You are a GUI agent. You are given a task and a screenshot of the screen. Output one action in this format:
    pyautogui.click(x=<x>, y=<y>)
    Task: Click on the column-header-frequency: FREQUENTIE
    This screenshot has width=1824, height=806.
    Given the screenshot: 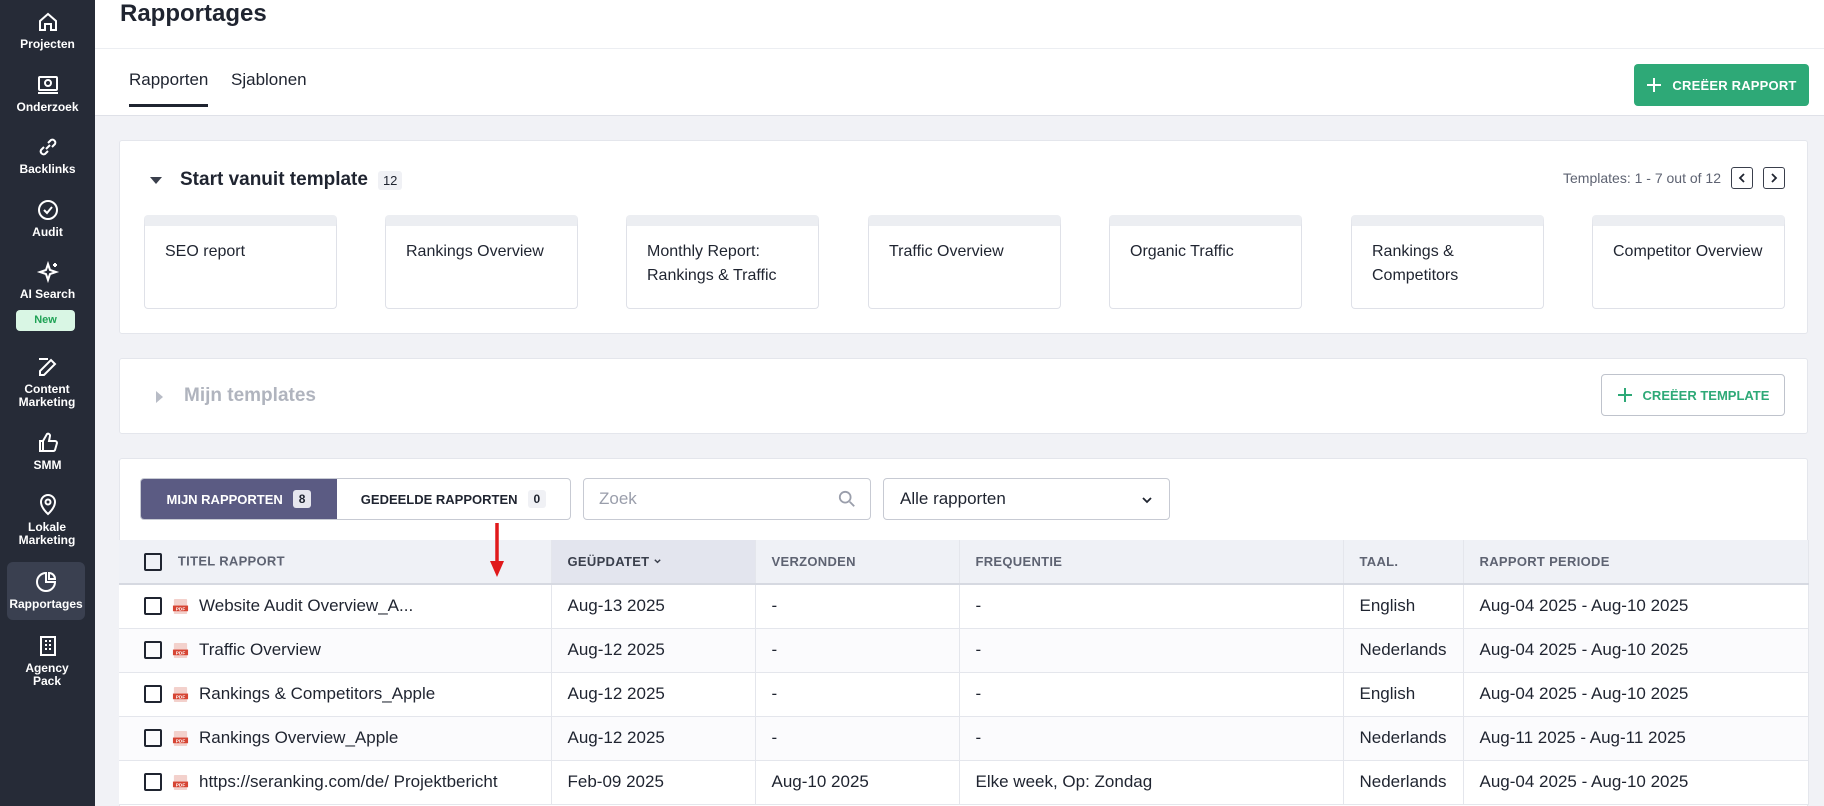 What is the action you would take?
    pyautogui.click(x=1151, y=562)
    